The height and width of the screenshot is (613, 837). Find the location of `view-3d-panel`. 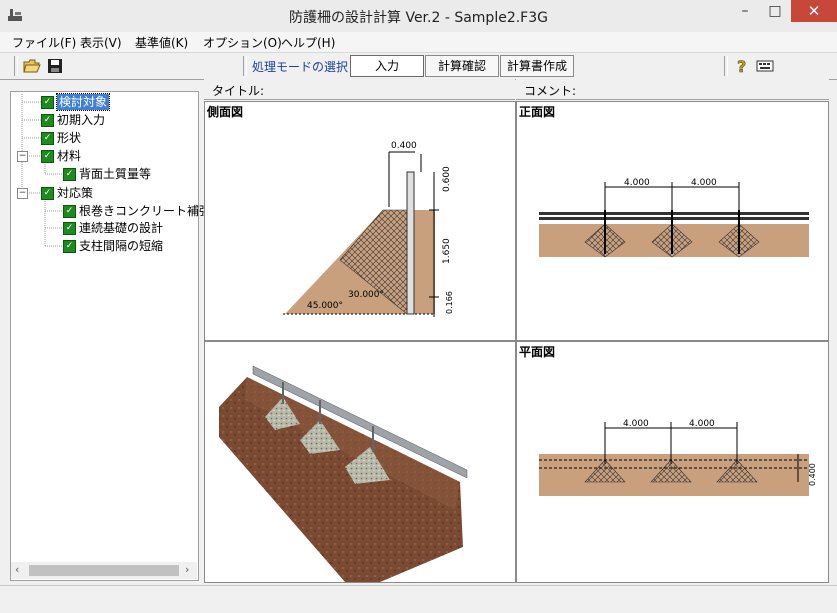

view-3d-panel is located at coordinates (360, 462).